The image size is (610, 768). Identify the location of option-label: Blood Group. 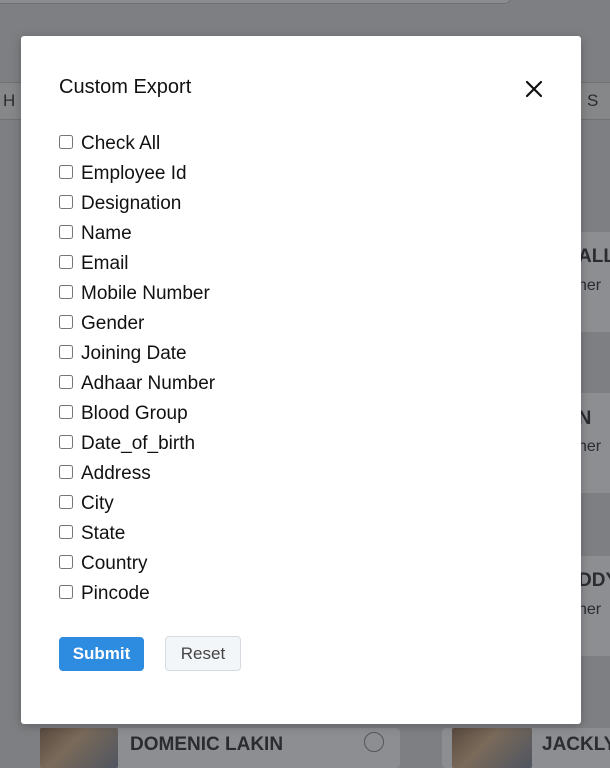
(134, 413).